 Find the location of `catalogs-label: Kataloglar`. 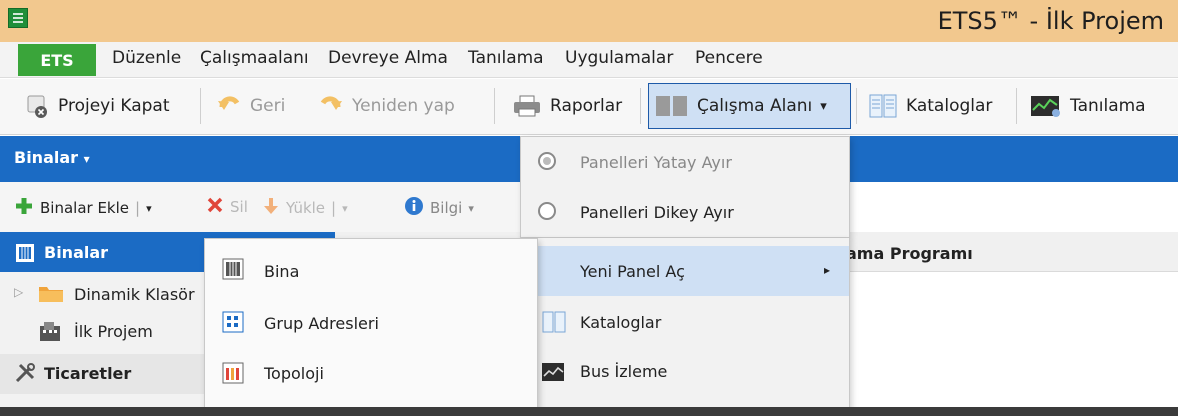

catalogs-label: Kataloglar is located at coordinates (949, 106).